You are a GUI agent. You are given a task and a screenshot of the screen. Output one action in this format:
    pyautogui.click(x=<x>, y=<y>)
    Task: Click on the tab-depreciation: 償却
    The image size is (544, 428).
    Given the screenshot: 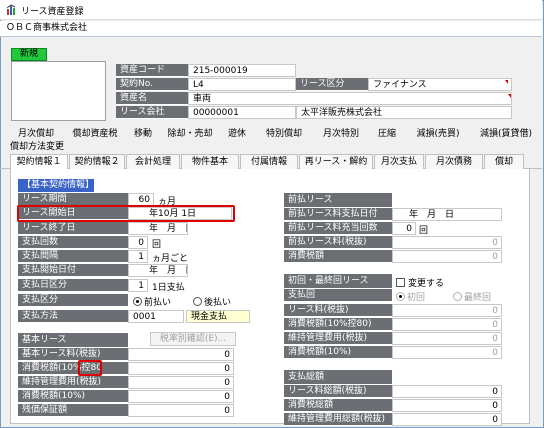 What is the action you would take?
    pyautogui.click(x=504, y=161)
    